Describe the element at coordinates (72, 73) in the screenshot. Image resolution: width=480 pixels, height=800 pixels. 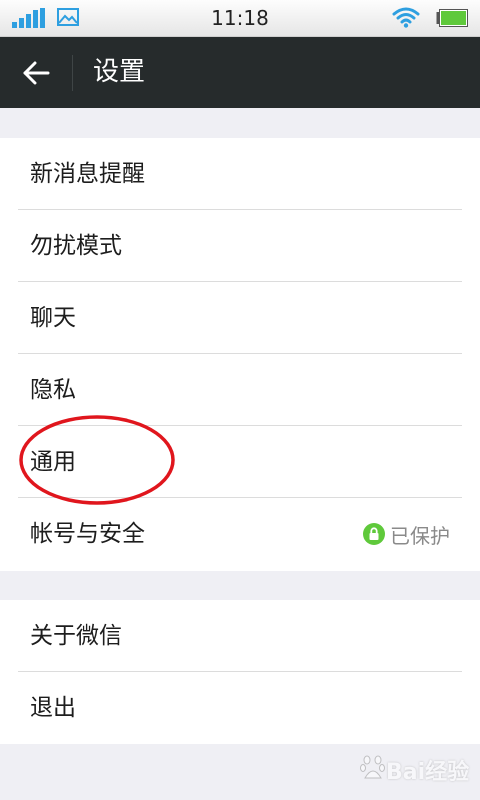
I see `app-bar-divider` at that location.